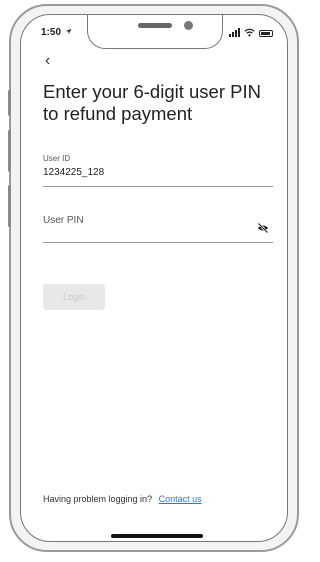 This screenshot has height=562, width=320. I want to click on status-time: 1:50, so click(56, 32).